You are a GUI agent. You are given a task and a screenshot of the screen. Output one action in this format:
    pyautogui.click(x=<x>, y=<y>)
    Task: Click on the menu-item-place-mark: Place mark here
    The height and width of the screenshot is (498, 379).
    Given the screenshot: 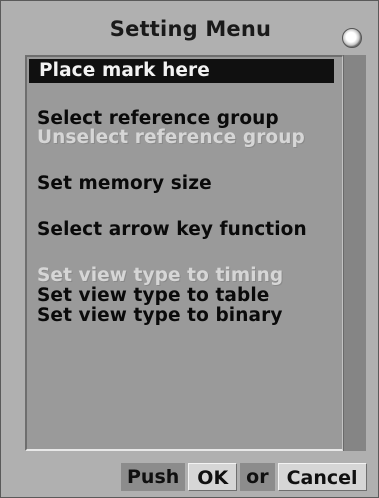 What is the action you would take?
    pyautogui.click(x=181, y=71)
    